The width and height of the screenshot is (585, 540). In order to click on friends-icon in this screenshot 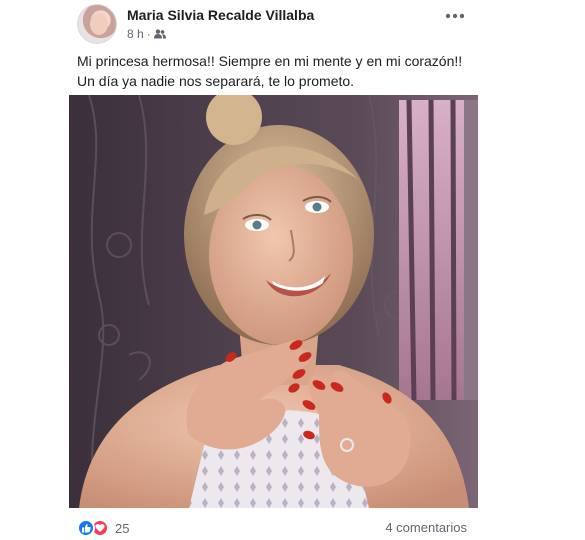, I will do `click(159, 34)`.